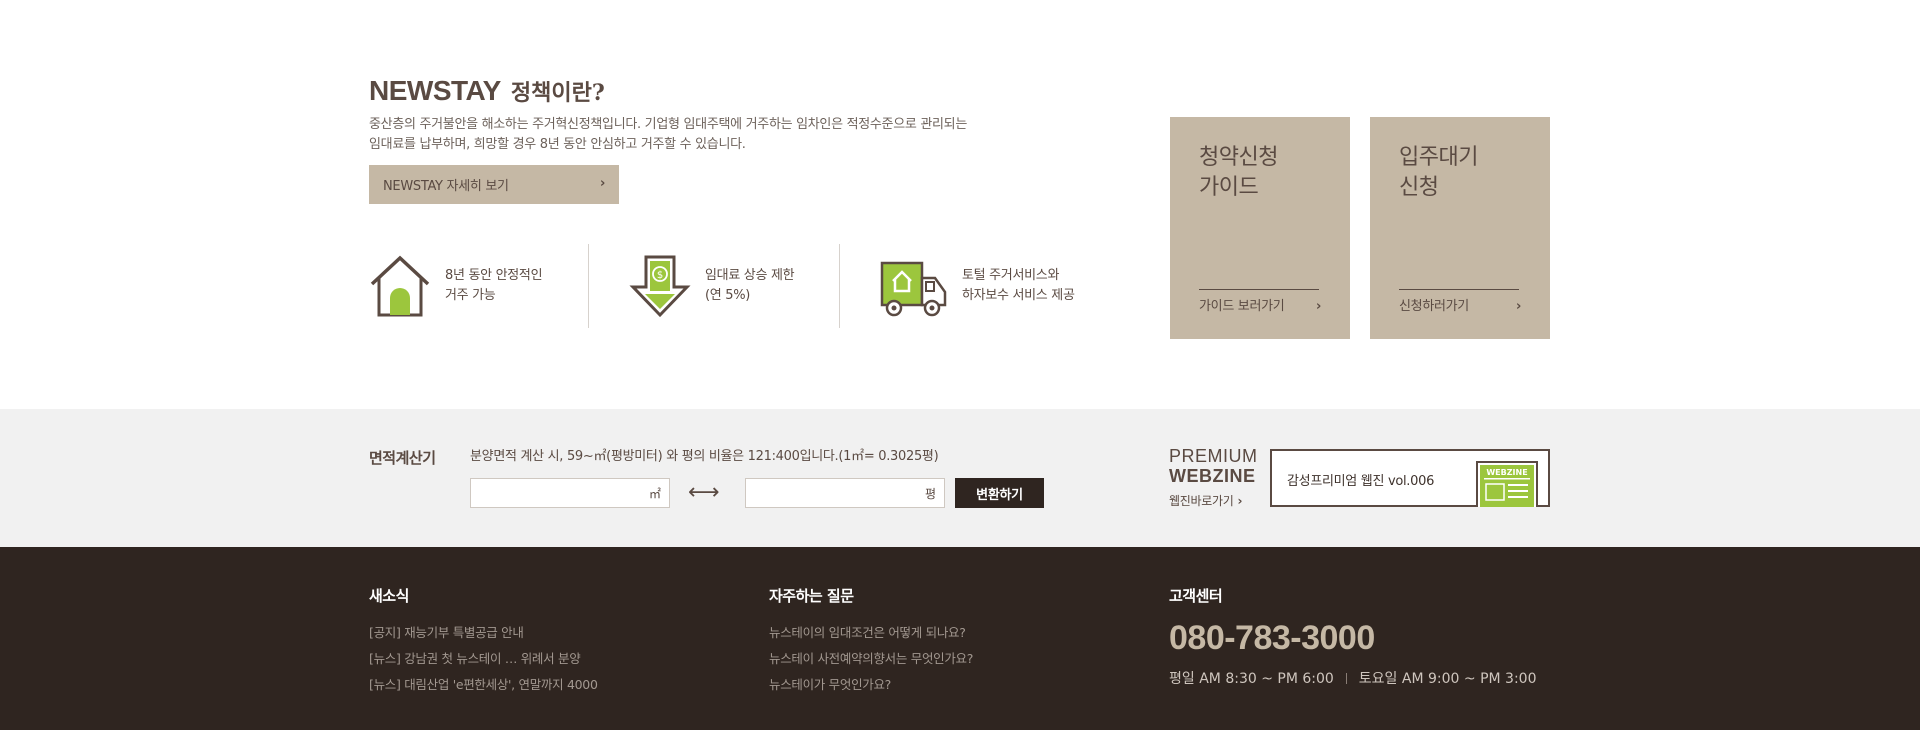  I want to click on intro-subtitle: 정책이란?, so click(557, 93).